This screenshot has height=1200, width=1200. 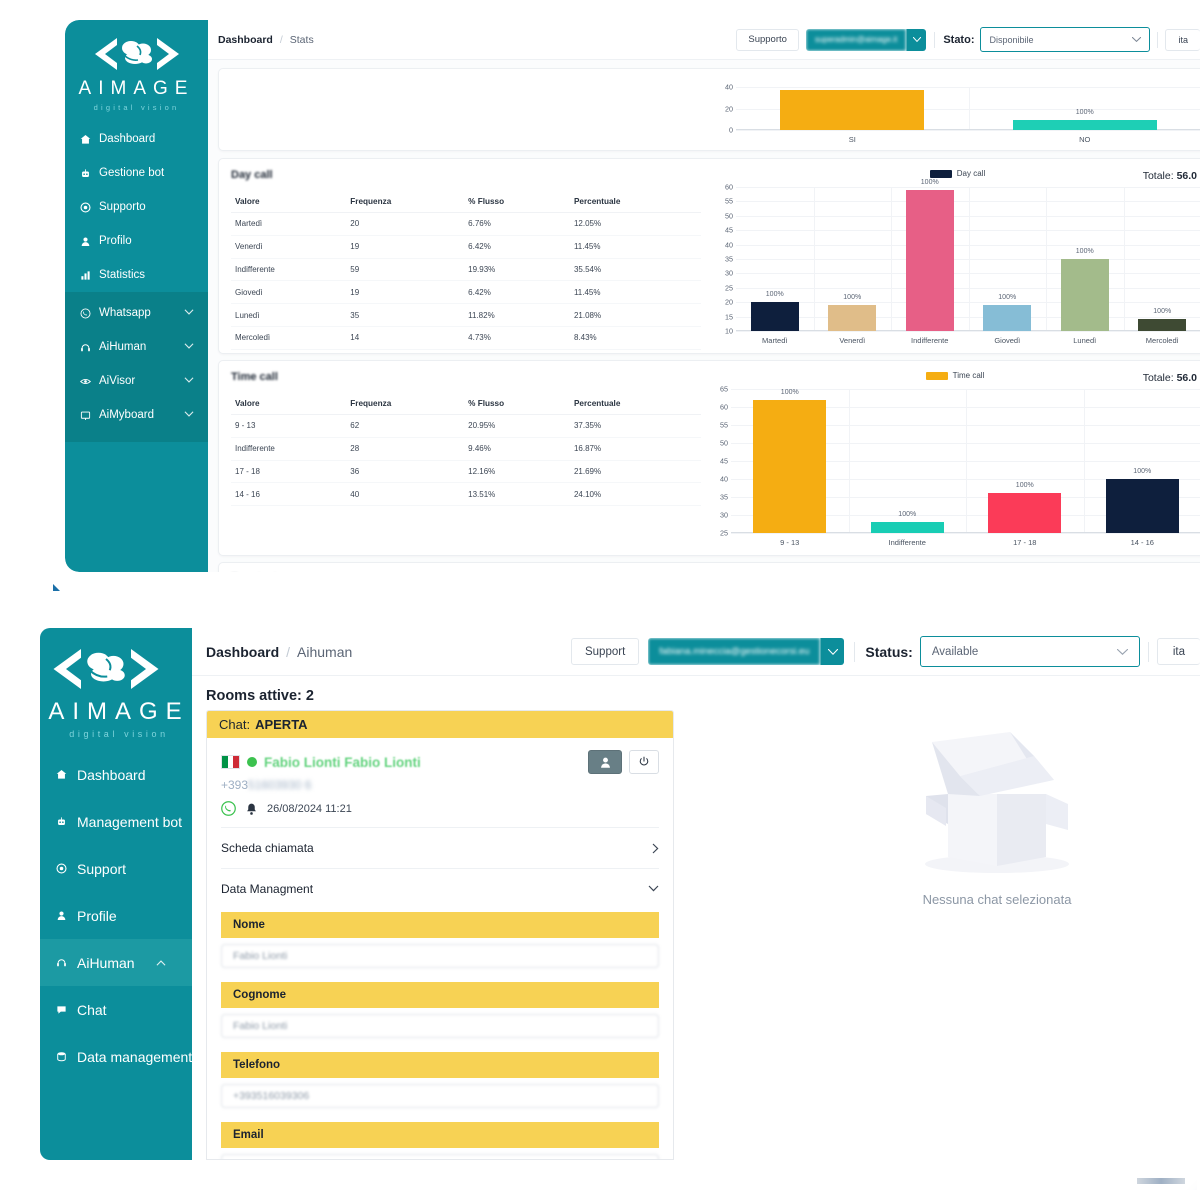 I want to click on chart-bars: 100% 100% 100% 100%, so click(x=965, y=461).